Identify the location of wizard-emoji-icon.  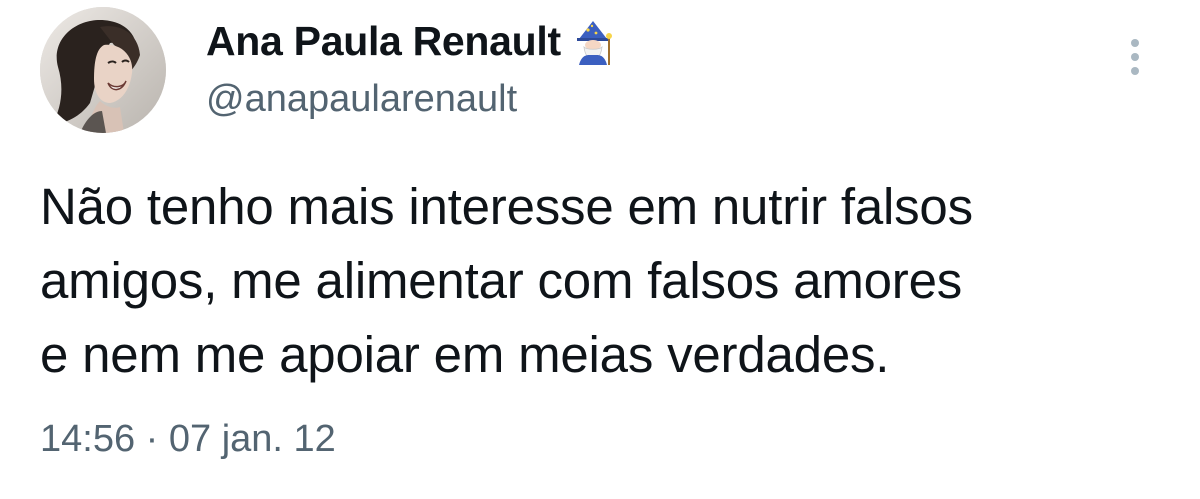
(594, 42).